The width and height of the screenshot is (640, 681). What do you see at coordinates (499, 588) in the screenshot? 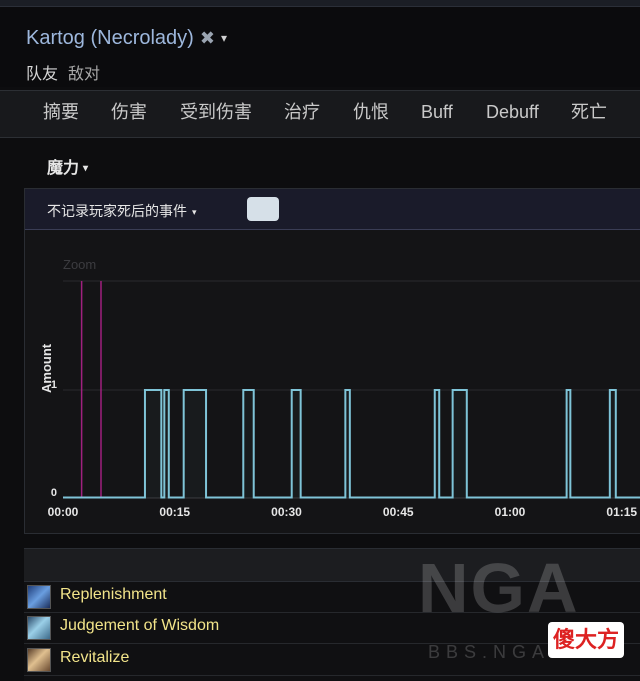
I see `watermark-logo: NGA` at bounding box center [499, 588].